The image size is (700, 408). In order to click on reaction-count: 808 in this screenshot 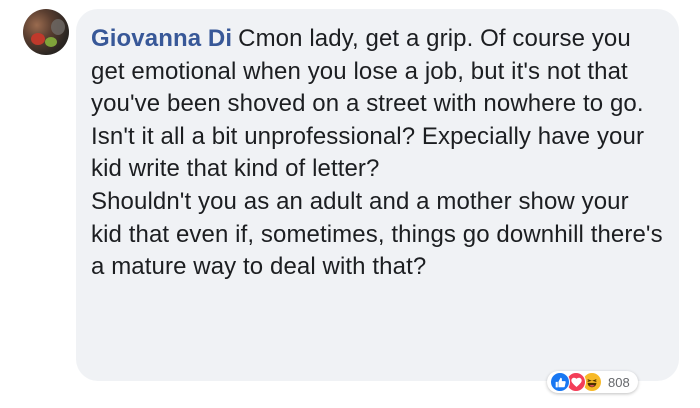, I will do `click(619, 382)`.